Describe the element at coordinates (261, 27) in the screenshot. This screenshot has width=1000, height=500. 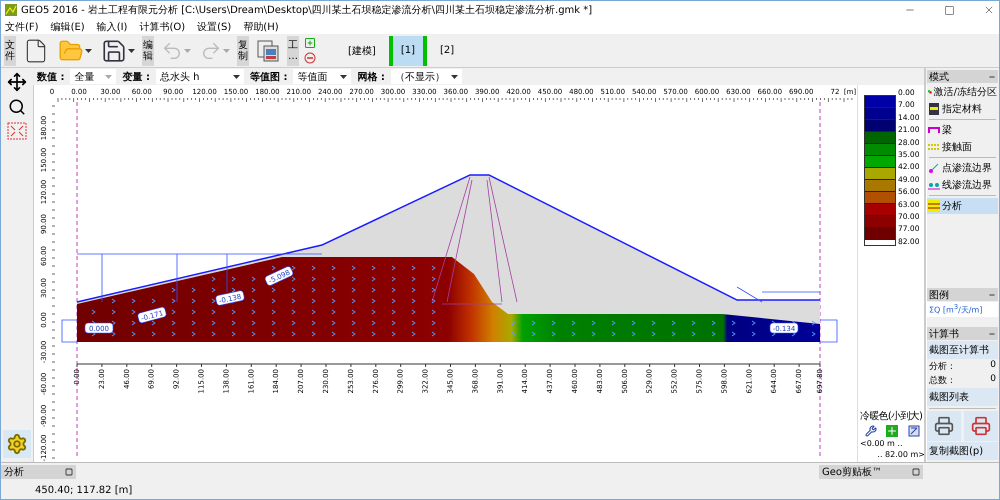
I see `menu-item: 帮助(H)` at that location.